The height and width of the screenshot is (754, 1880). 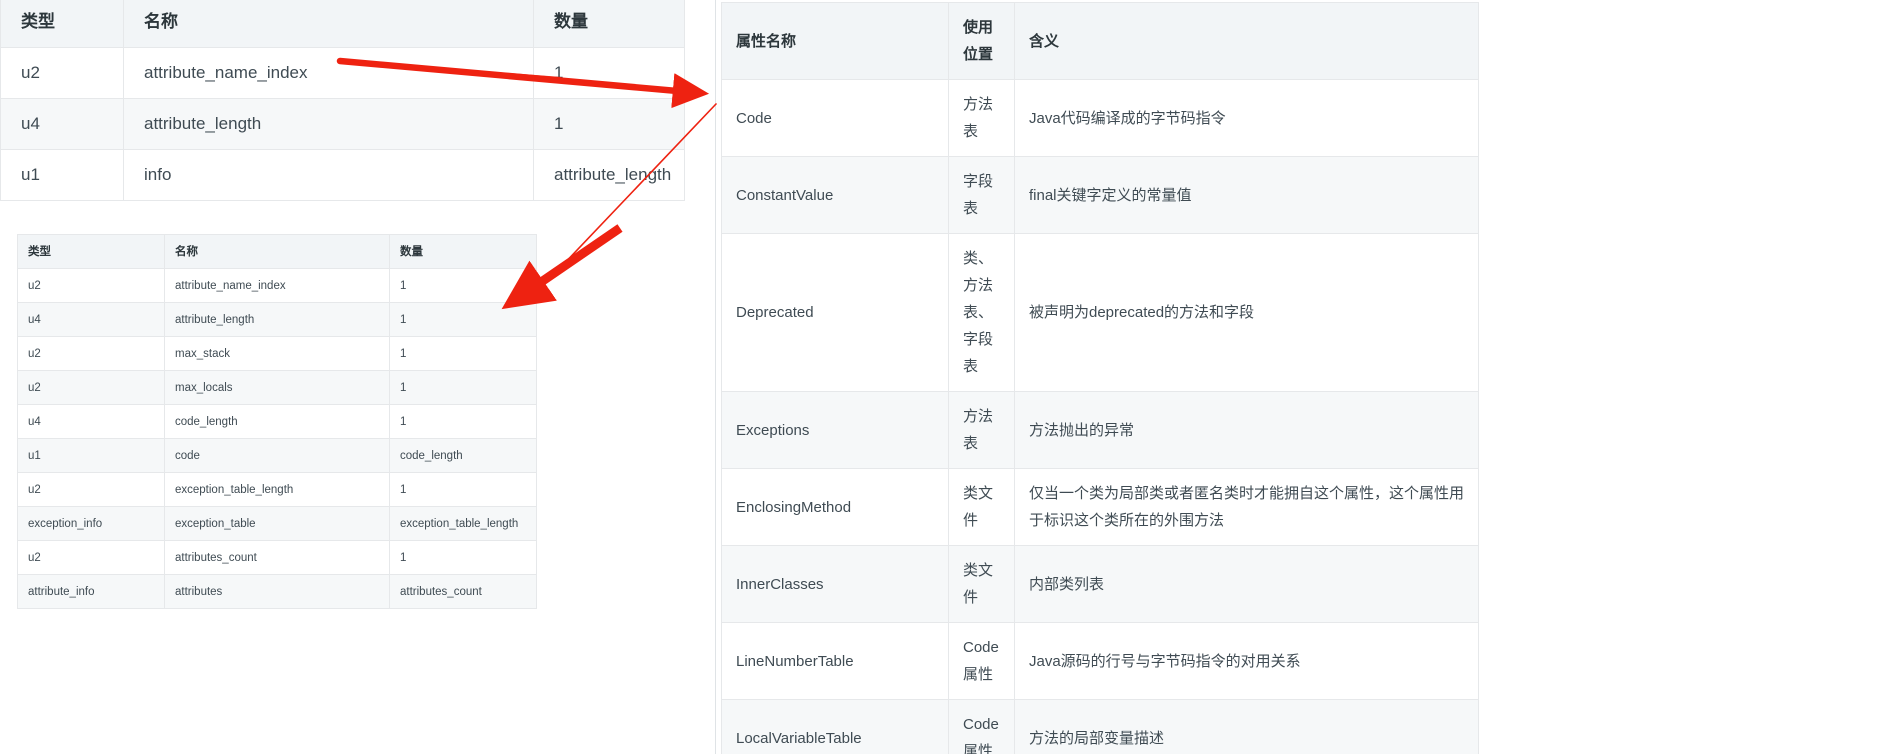 I want to click on cell-count: attributes_count, so click(x=463, y=591).